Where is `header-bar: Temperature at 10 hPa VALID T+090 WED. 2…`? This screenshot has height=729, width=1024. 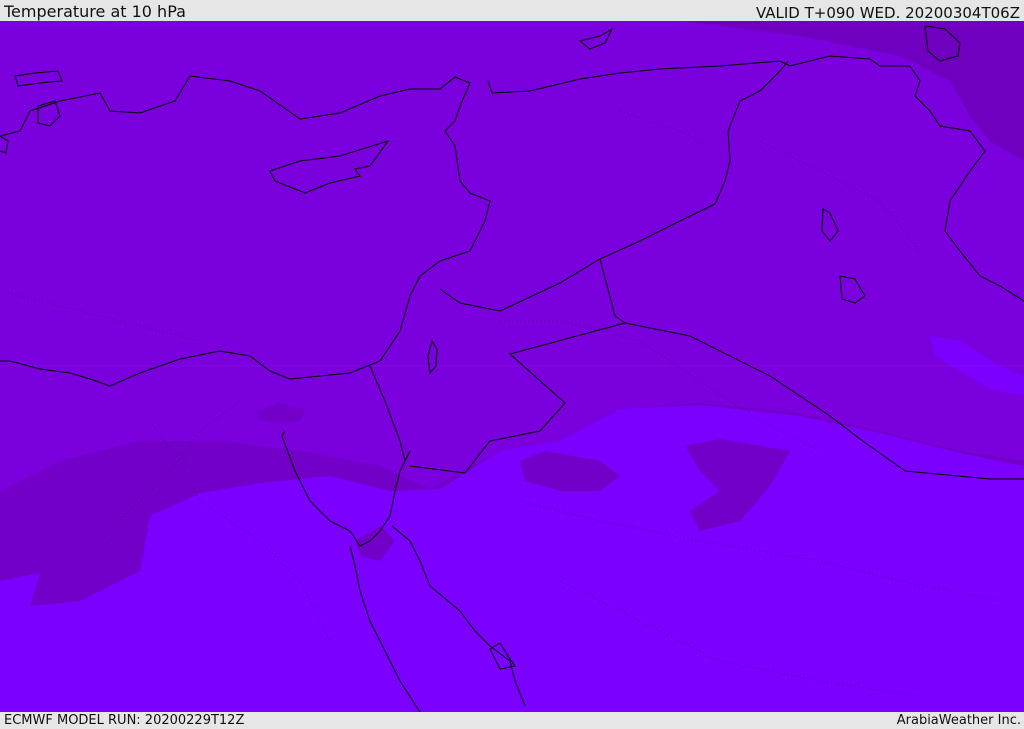
header-bar: Temperature at 10 hPa VALID T+090 WED. 2… is located at coordinates (512, 10).